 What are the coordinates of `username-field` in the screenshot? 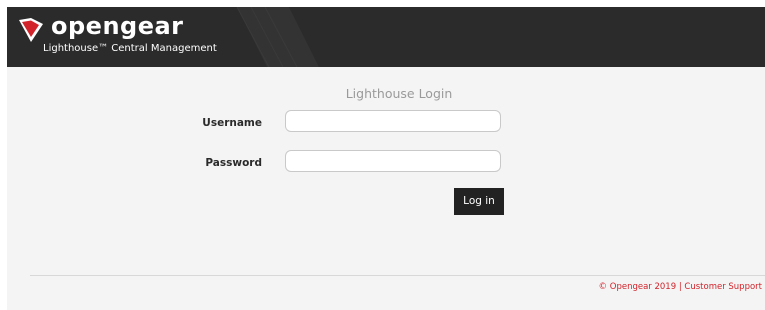 It's located at (393, 121).